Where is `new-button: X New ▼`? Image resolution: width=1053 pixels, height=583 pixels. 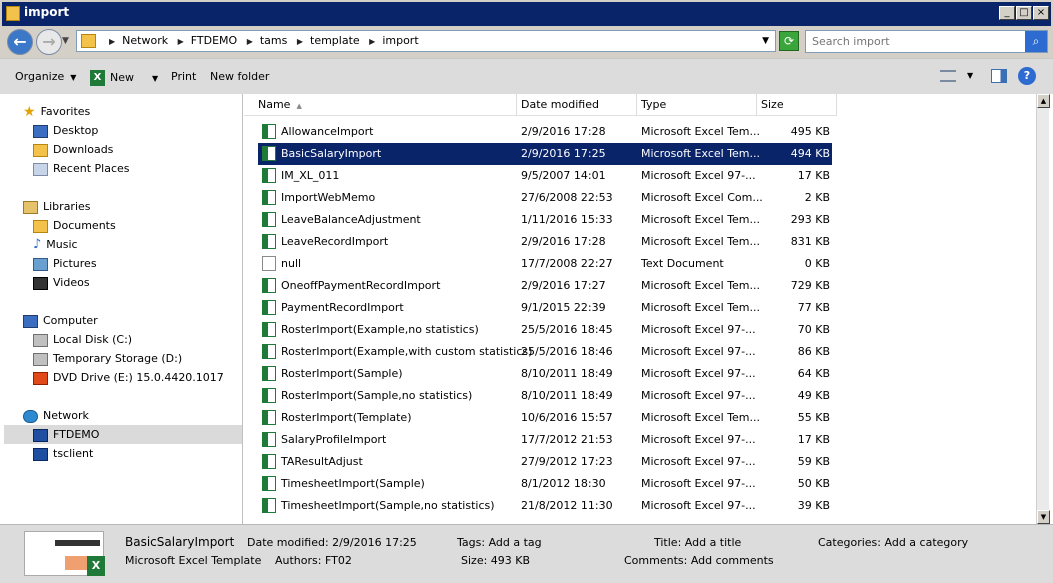 new-button: X New ▼ is located at coordinates (124, 78).